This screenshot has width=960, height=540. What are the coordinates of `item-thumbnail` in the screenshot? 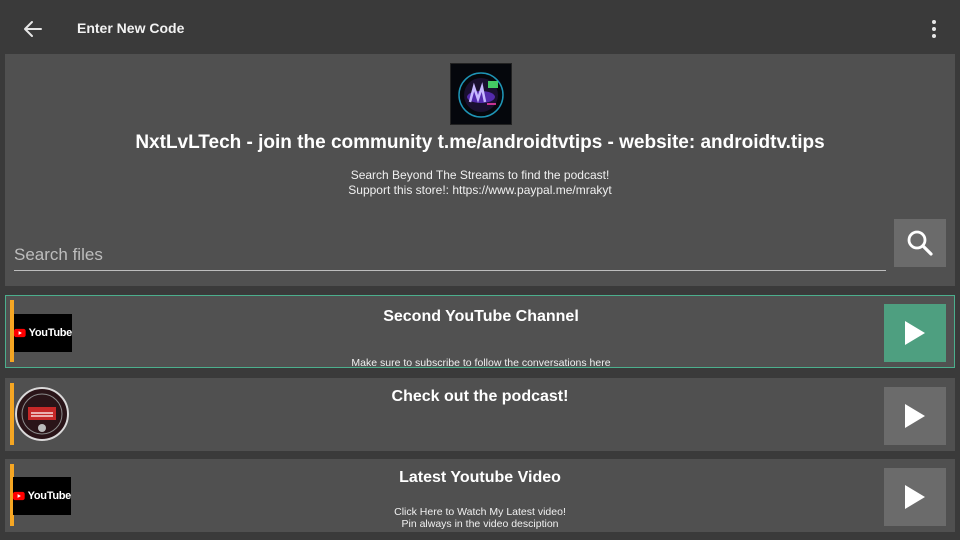 It's located at (42, 414).